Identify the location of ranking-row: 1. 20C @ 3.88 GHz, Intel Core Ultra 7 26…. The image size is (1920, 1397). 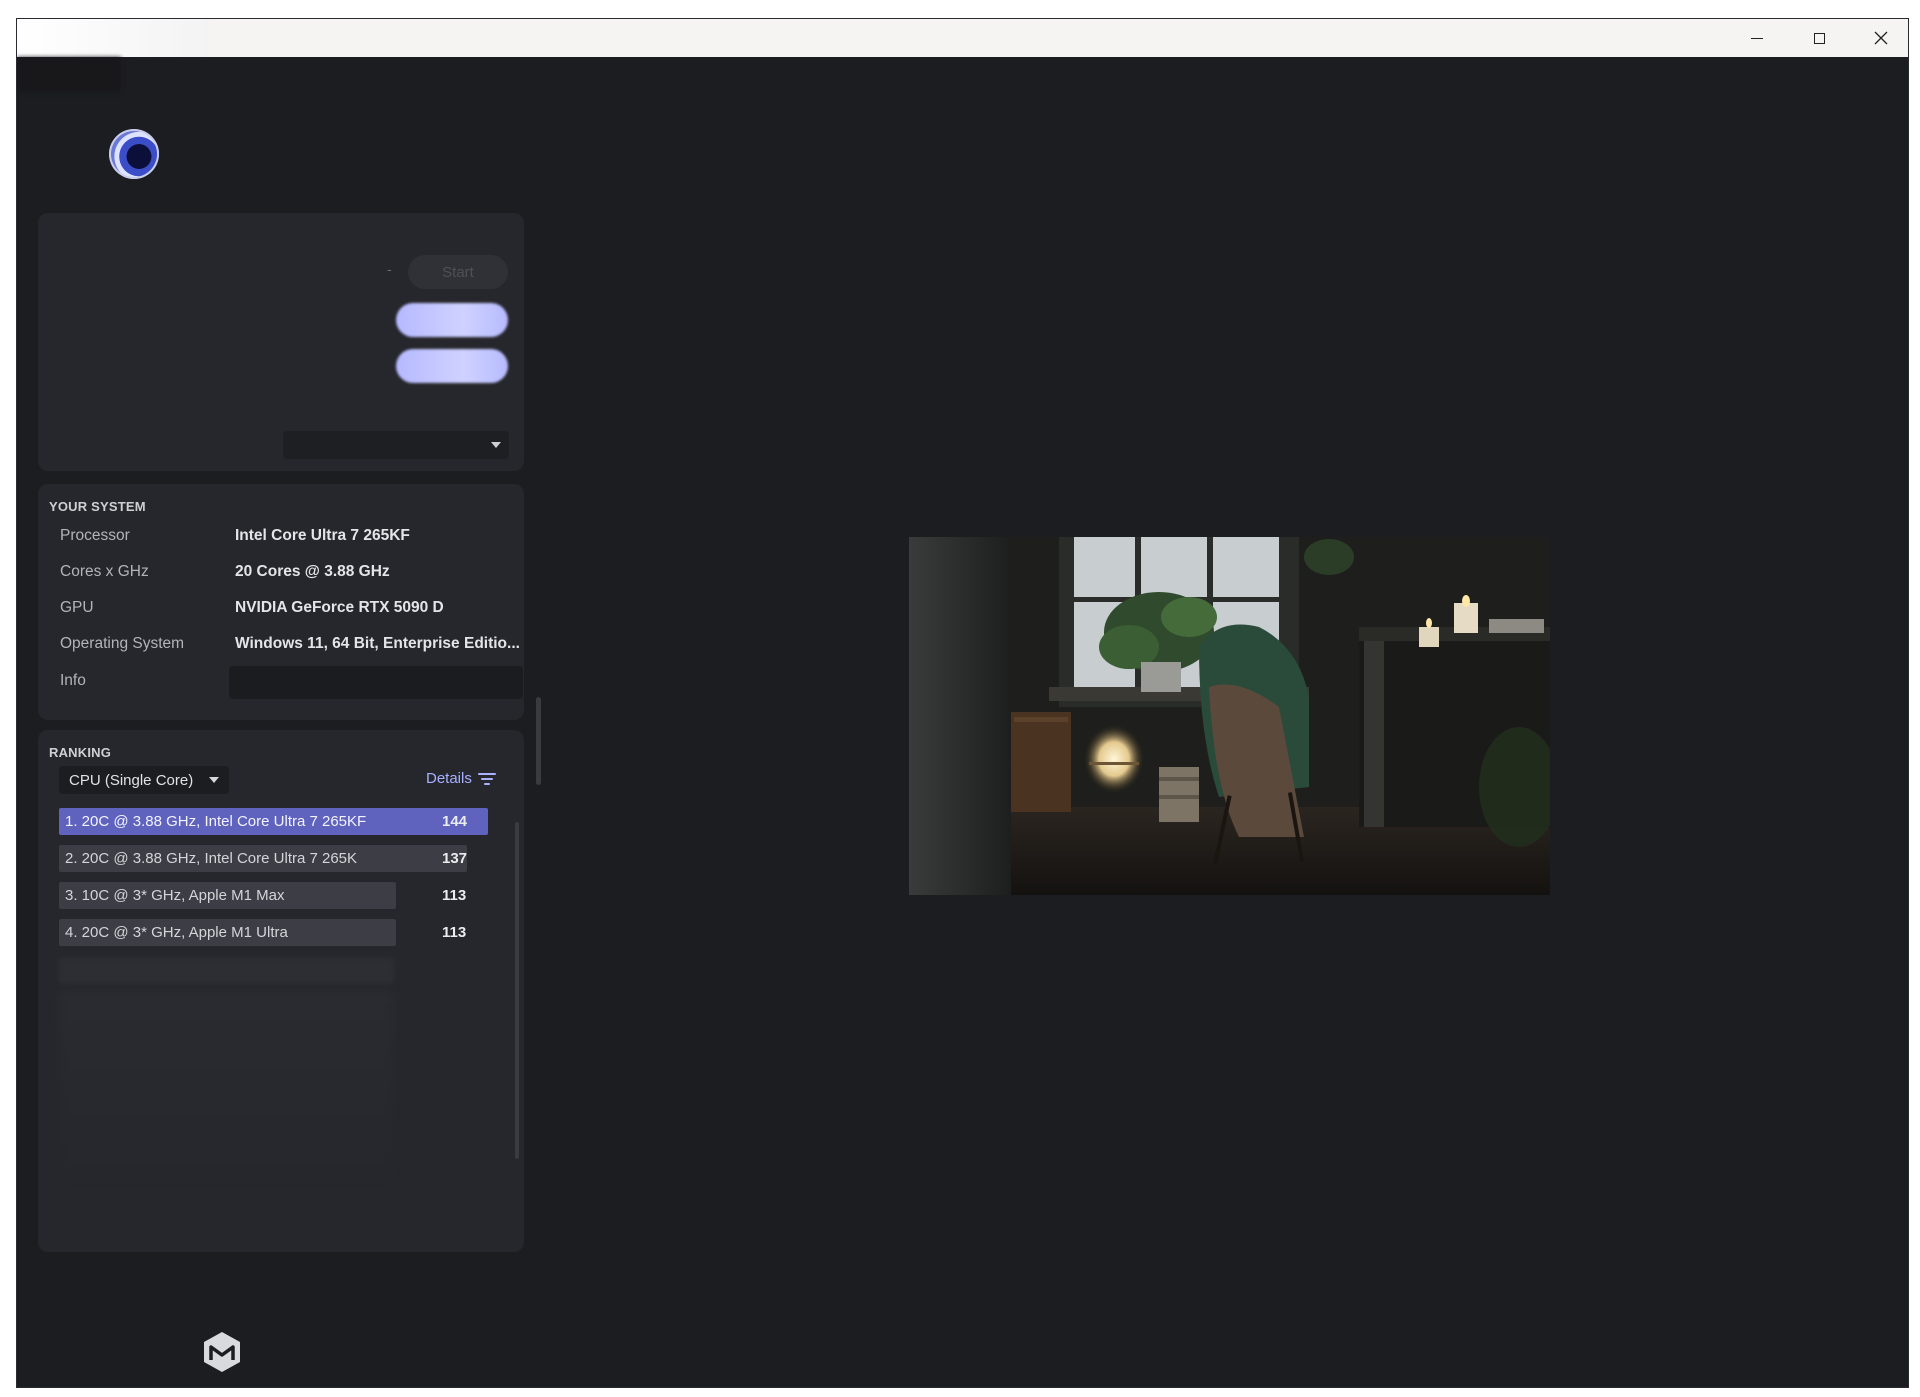
(273, 822).